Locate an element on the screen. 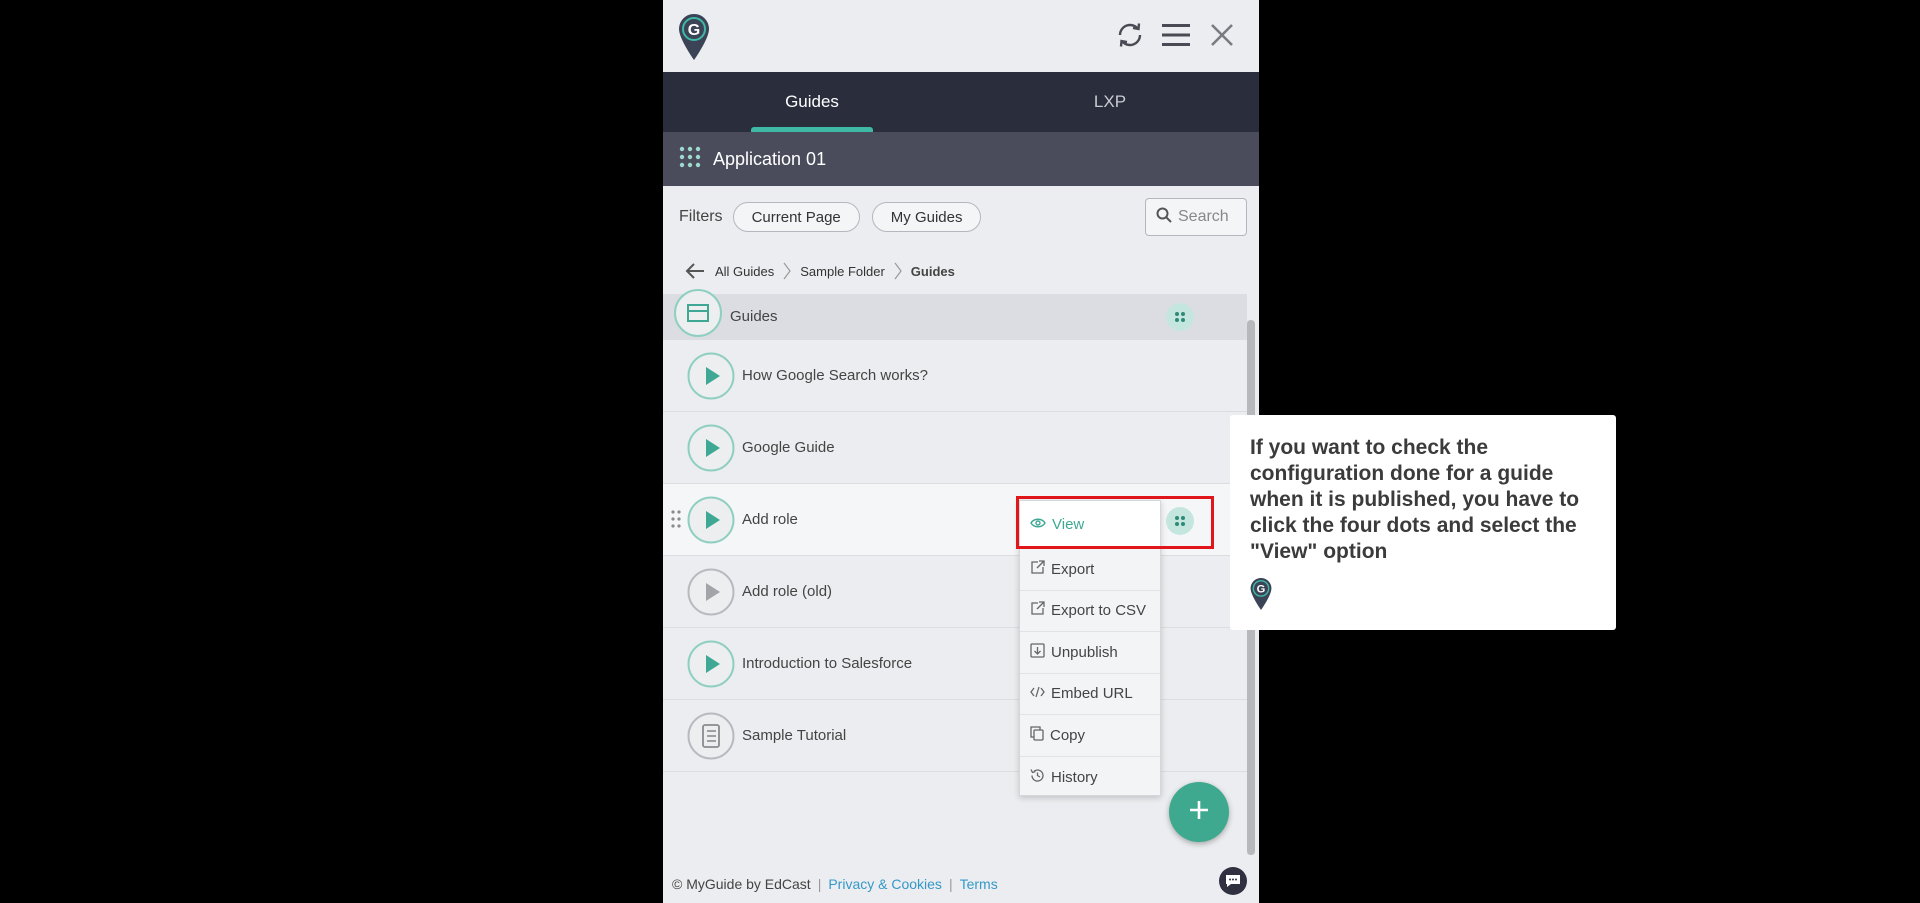 The height and width of the screenshot is (903, 1920). copy-icon is located at coordinates (1037, 735).